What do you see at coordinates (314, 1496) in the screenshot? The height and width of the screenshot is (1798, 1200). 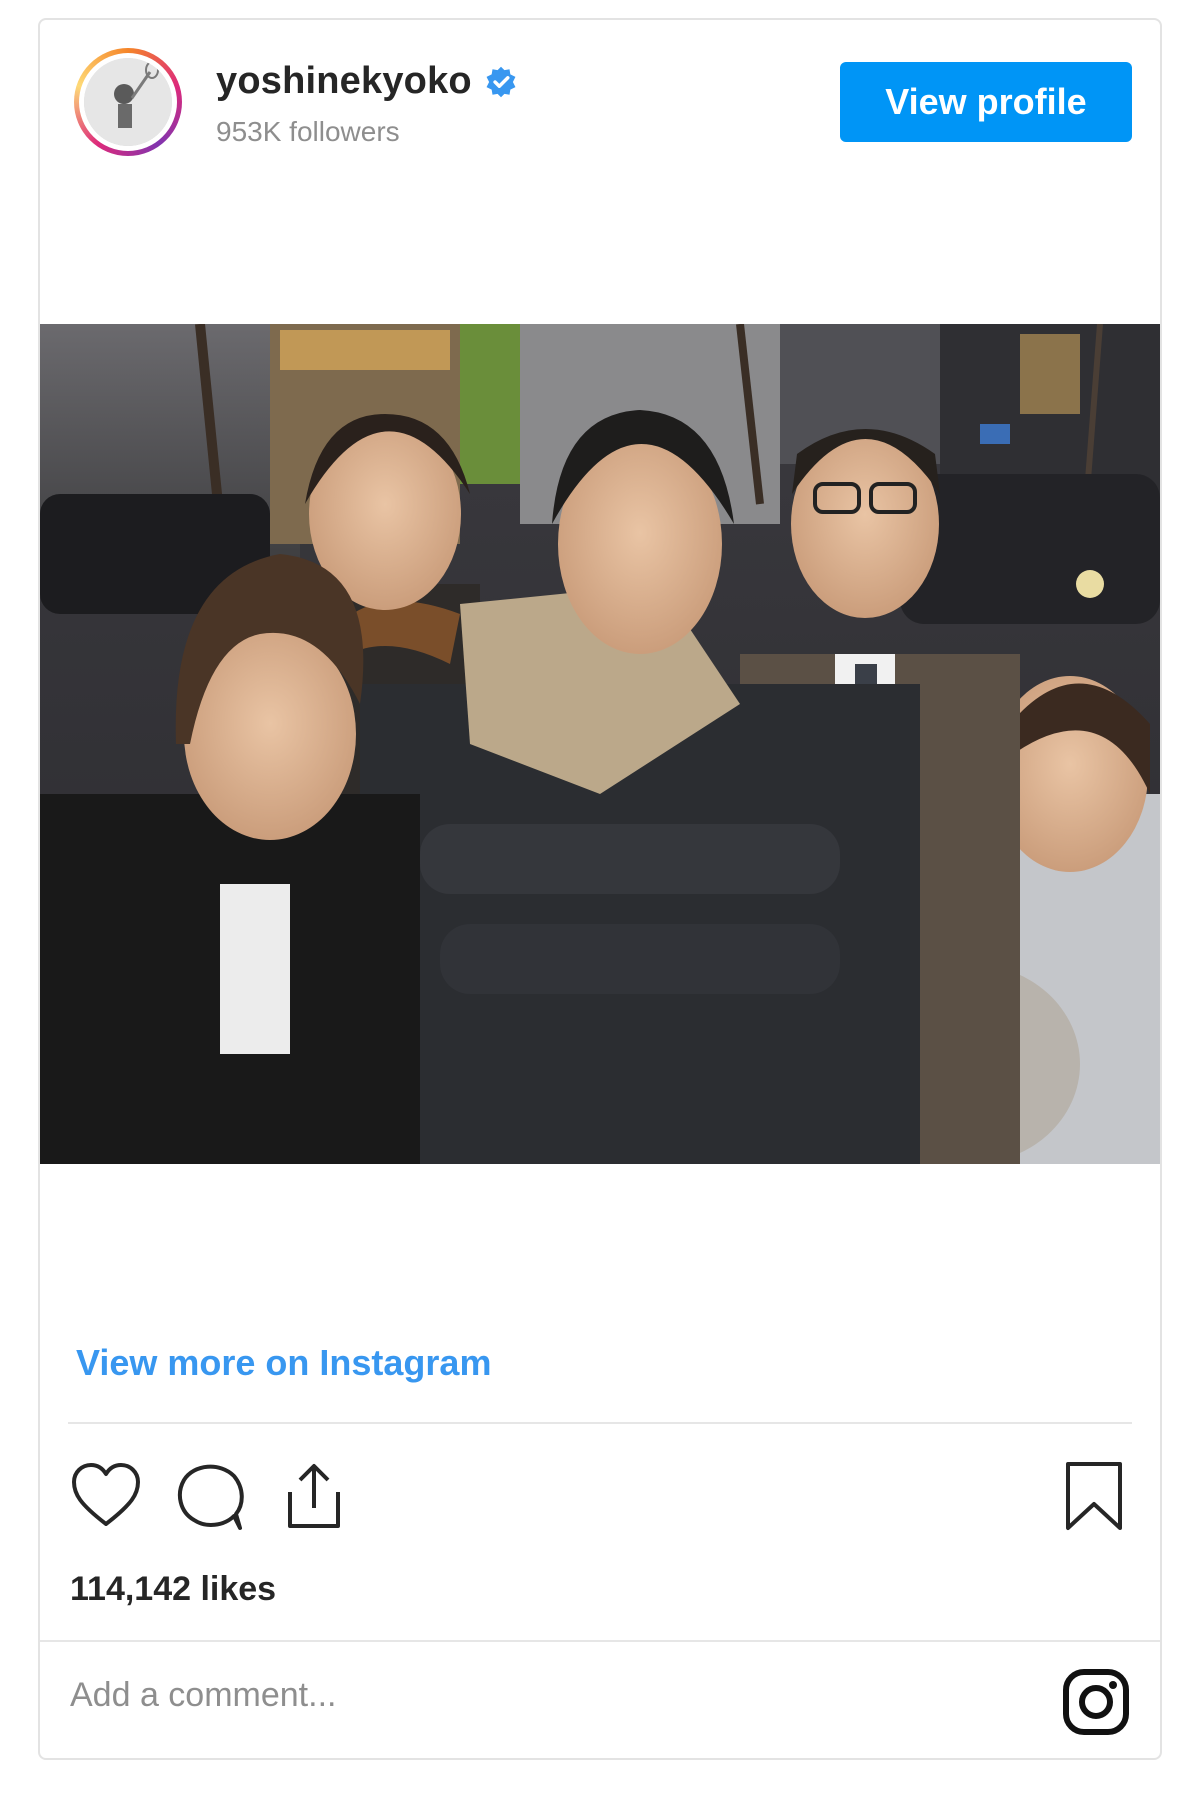 I see `share-icon` at bounding box center [314, 1496].